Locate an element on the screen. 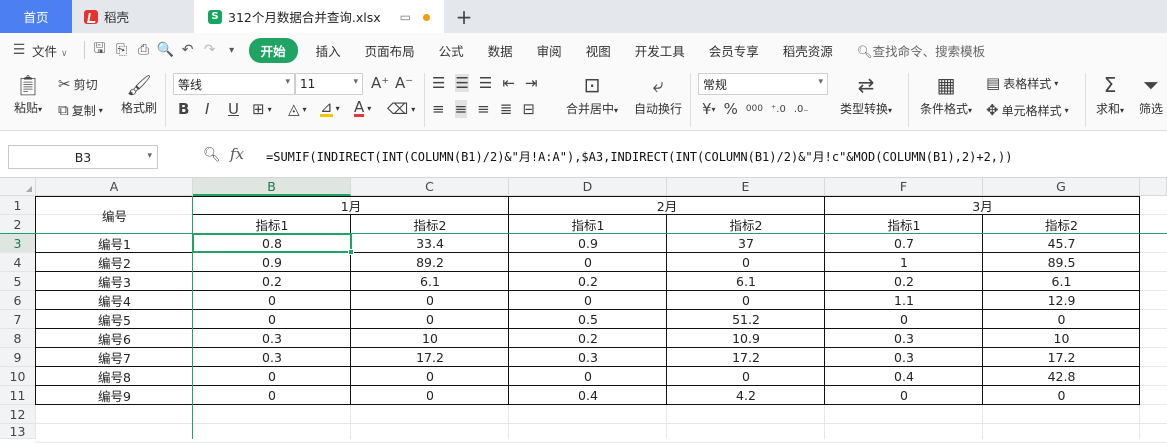  format-painter-button: 🖌︎ 格式刷 is located at coordinates (139, 94).